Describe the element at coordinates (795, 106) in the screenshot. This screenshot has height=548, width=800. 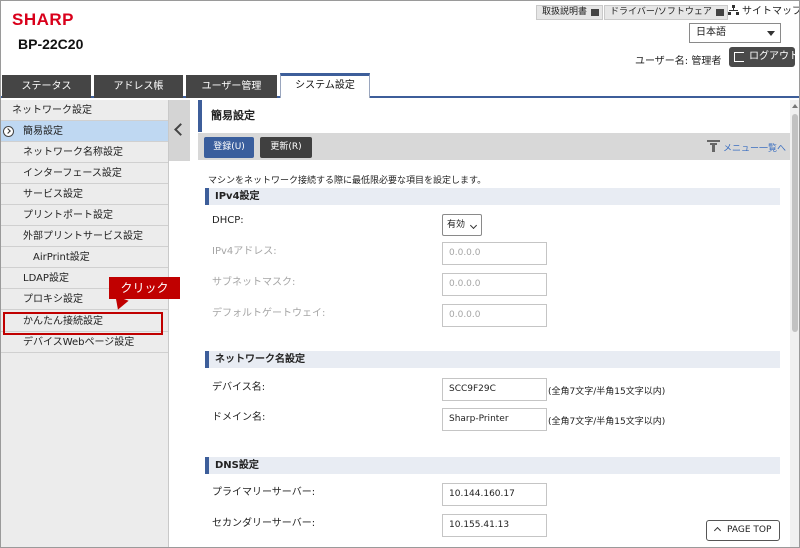
I see `scroll-up-arrow-icon` at that location.